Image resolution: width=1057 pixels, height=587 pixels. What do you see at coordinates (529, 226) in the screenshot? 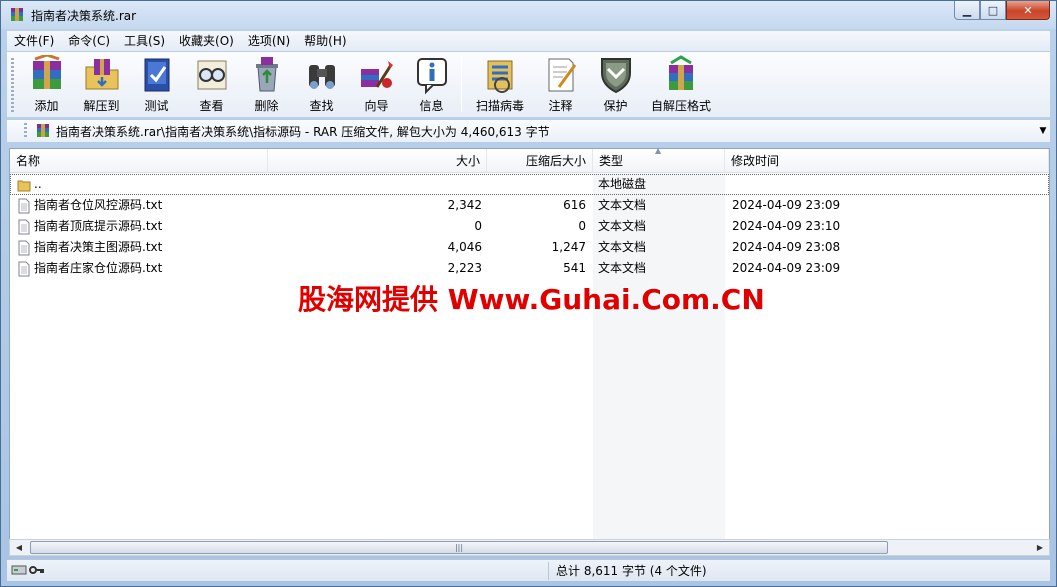
I see `table-row: 指南者顶底提示源码.txt 0 0 文本文档 2024-04-09 23:10` at bounding box center [529, 226].